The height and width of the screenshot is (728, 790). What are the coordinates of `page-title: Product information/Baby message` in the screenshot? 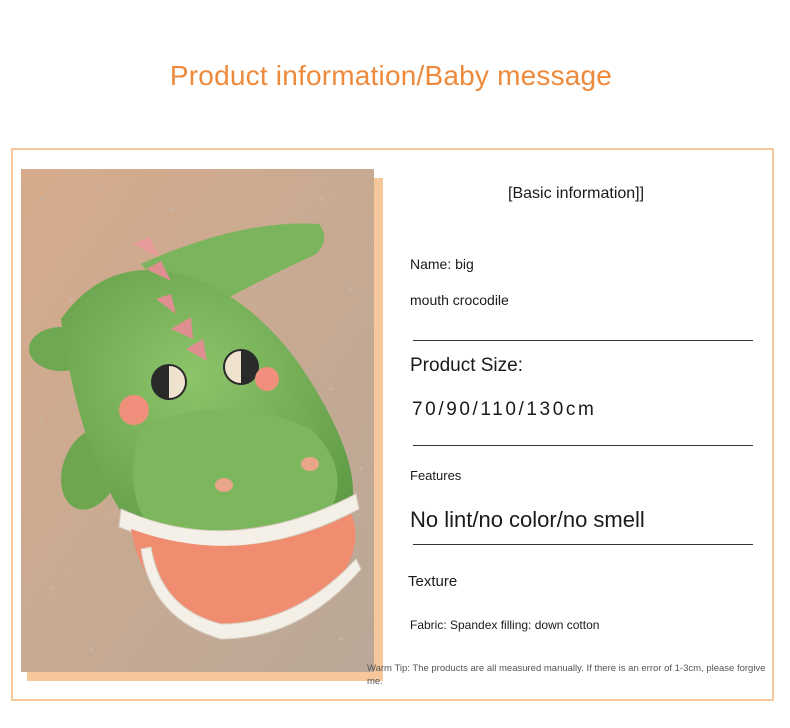 It's located at (391, 75).